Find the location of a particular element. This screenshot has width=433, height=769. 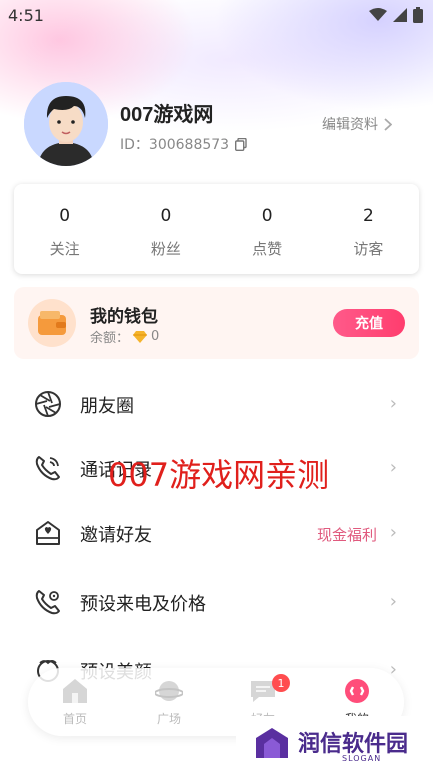

menu-item-moments: 朋友圈 › is located at coordinates (216, 404).